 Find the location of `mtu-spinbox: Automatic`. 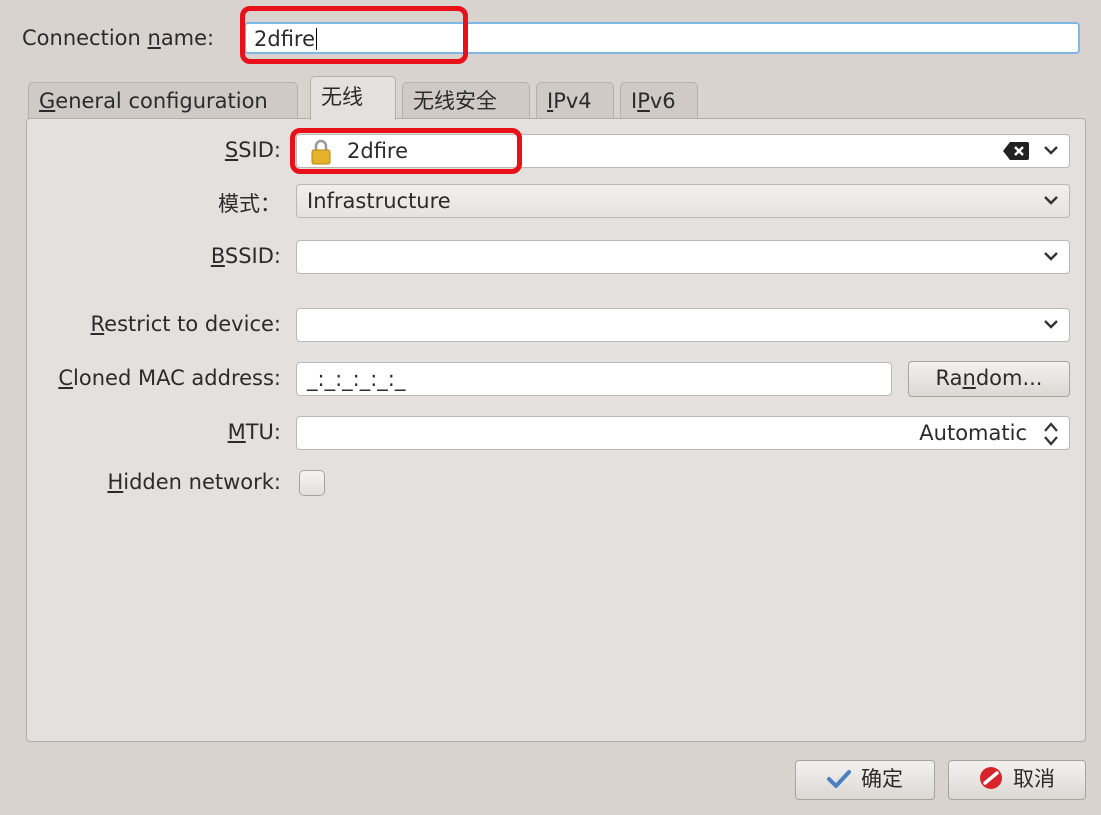

mtu-spinbox: Automatic is located at coordinates (683, 433).